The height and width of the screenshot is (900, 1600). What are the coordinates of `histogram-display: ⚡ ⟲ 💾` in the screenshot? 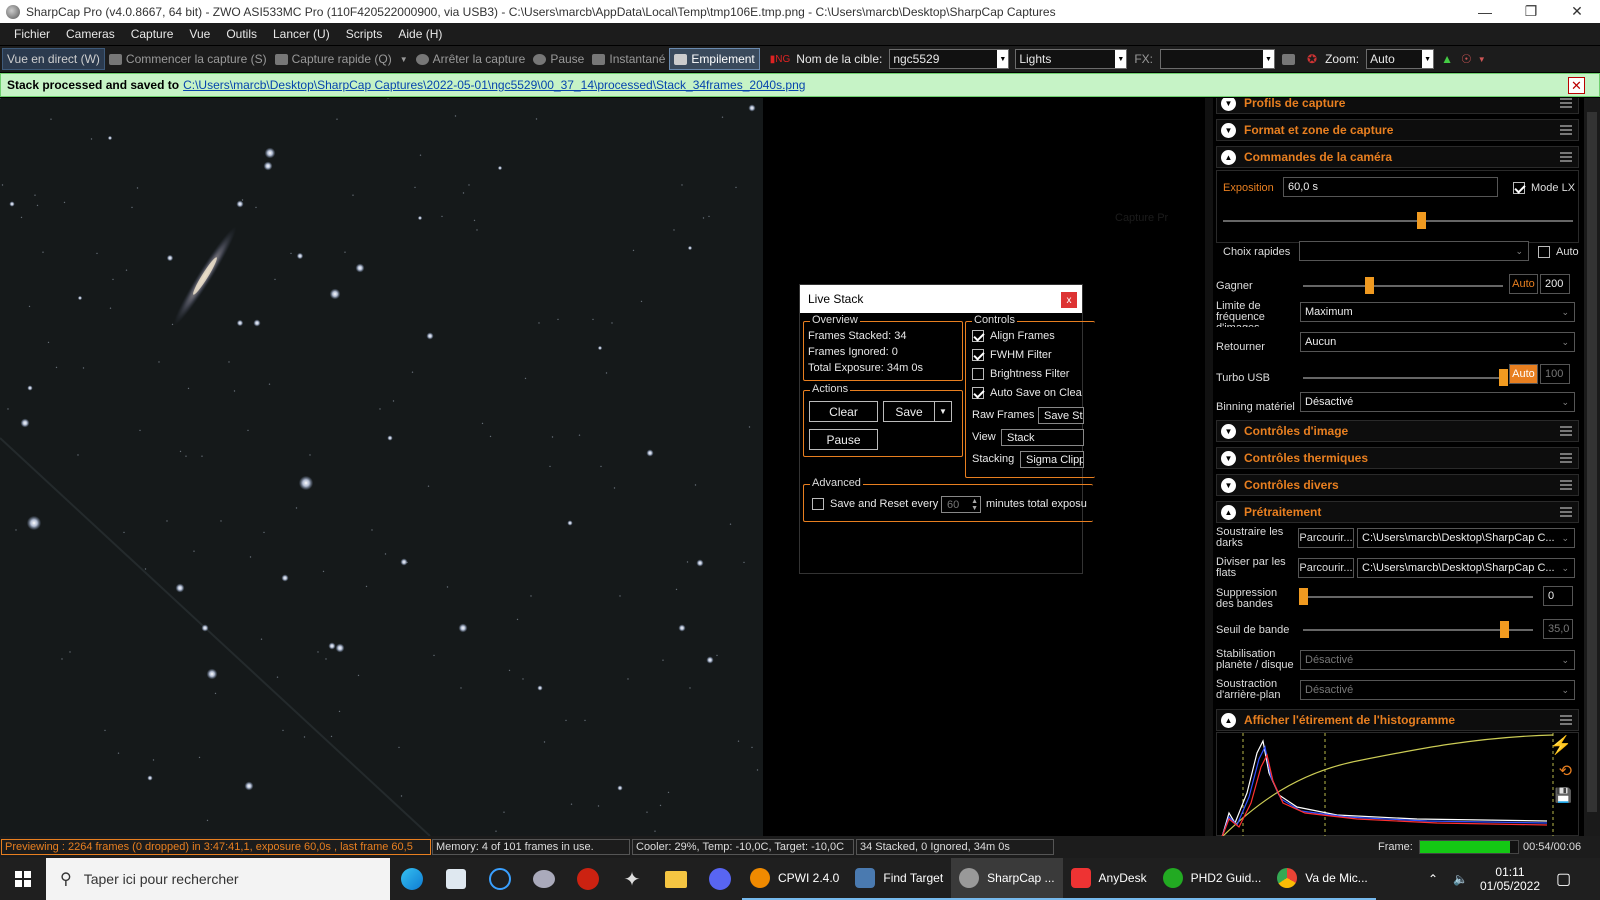 It's located at (1397, 784).